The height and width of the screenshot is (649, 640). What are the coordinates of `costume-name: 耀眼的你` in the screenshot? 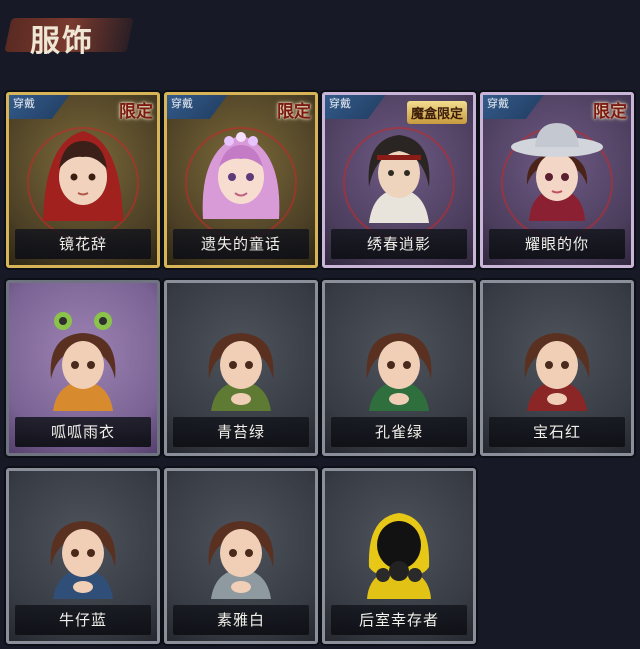 It's located at (557, 244).